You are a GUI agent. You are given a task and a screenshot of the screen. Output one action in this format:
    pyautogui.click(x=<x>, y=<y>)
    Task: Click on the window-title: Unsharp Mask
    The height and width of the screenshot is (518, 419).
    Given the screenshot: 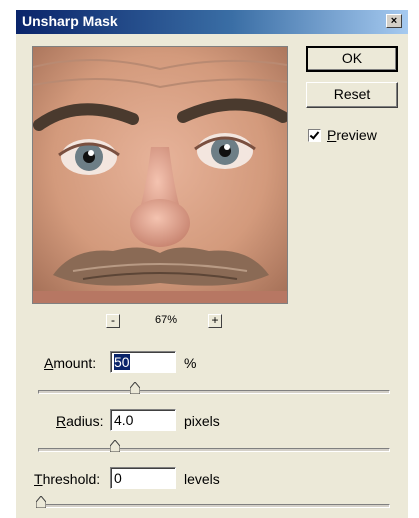 What is the action you would take?
    pyautogui.click(x=70, y=21)
    